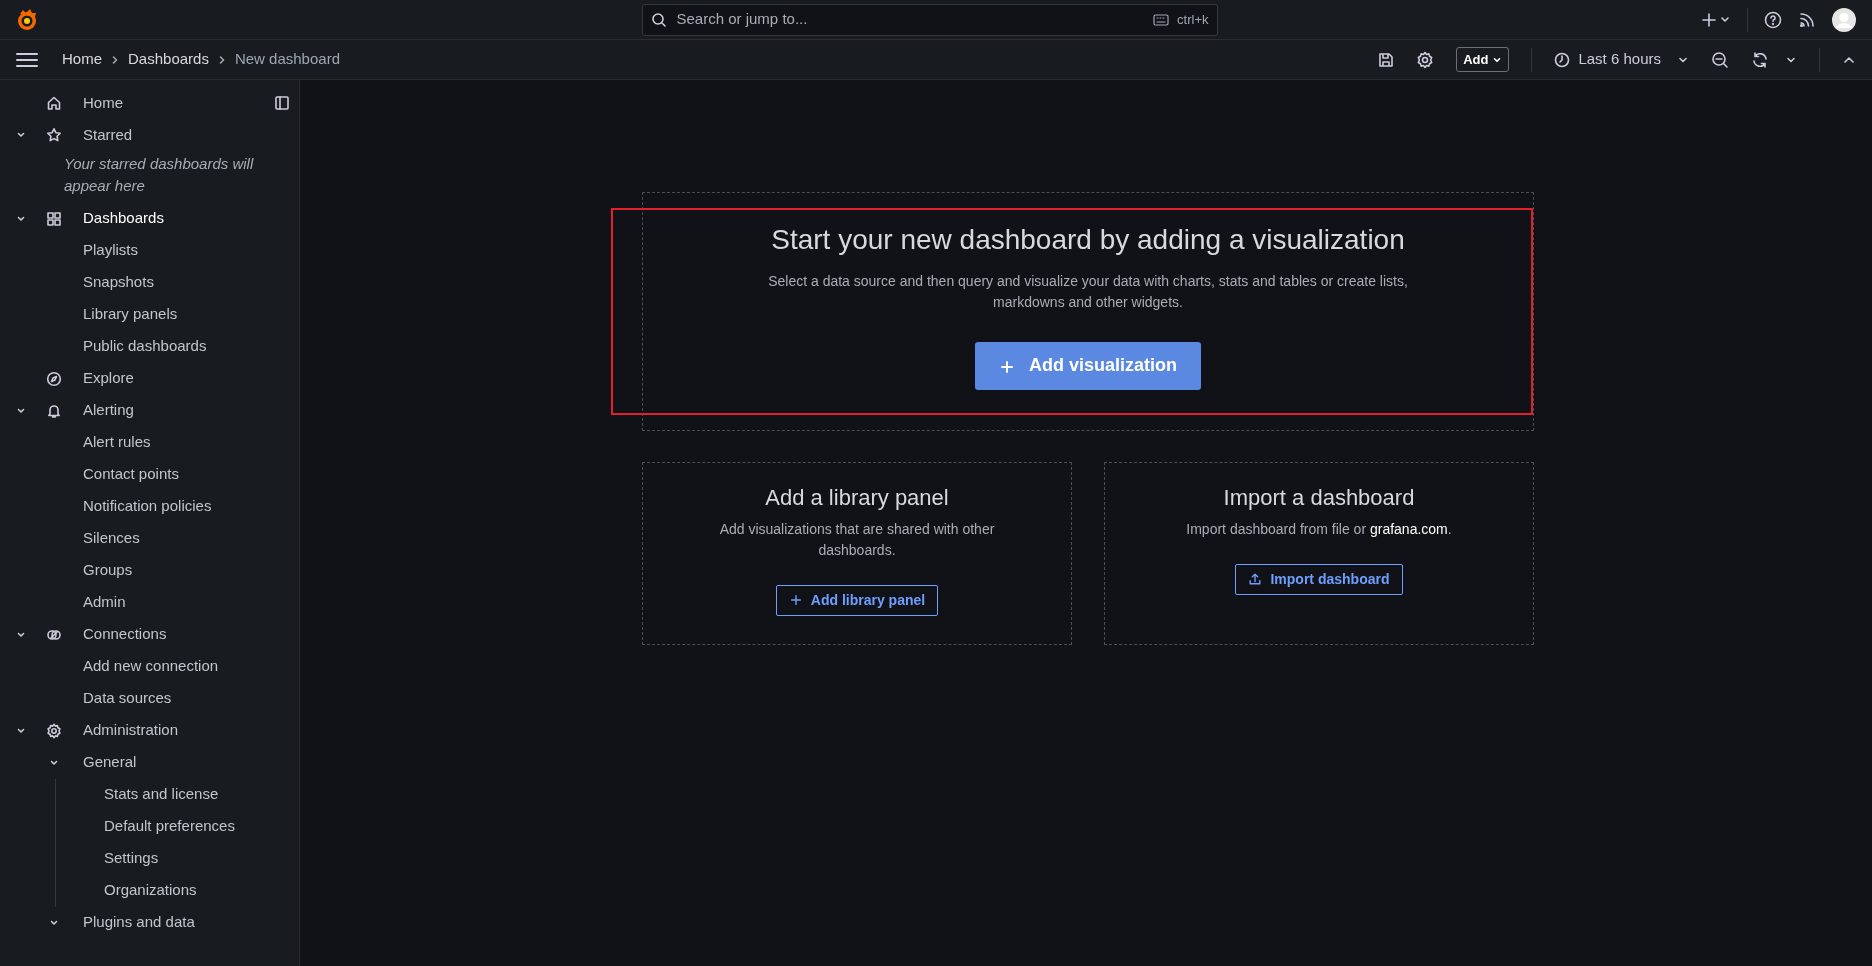 Image resolution: width=1872 pixels, height=966 pixels. I want to click on menu-icon, so click(27, 59).